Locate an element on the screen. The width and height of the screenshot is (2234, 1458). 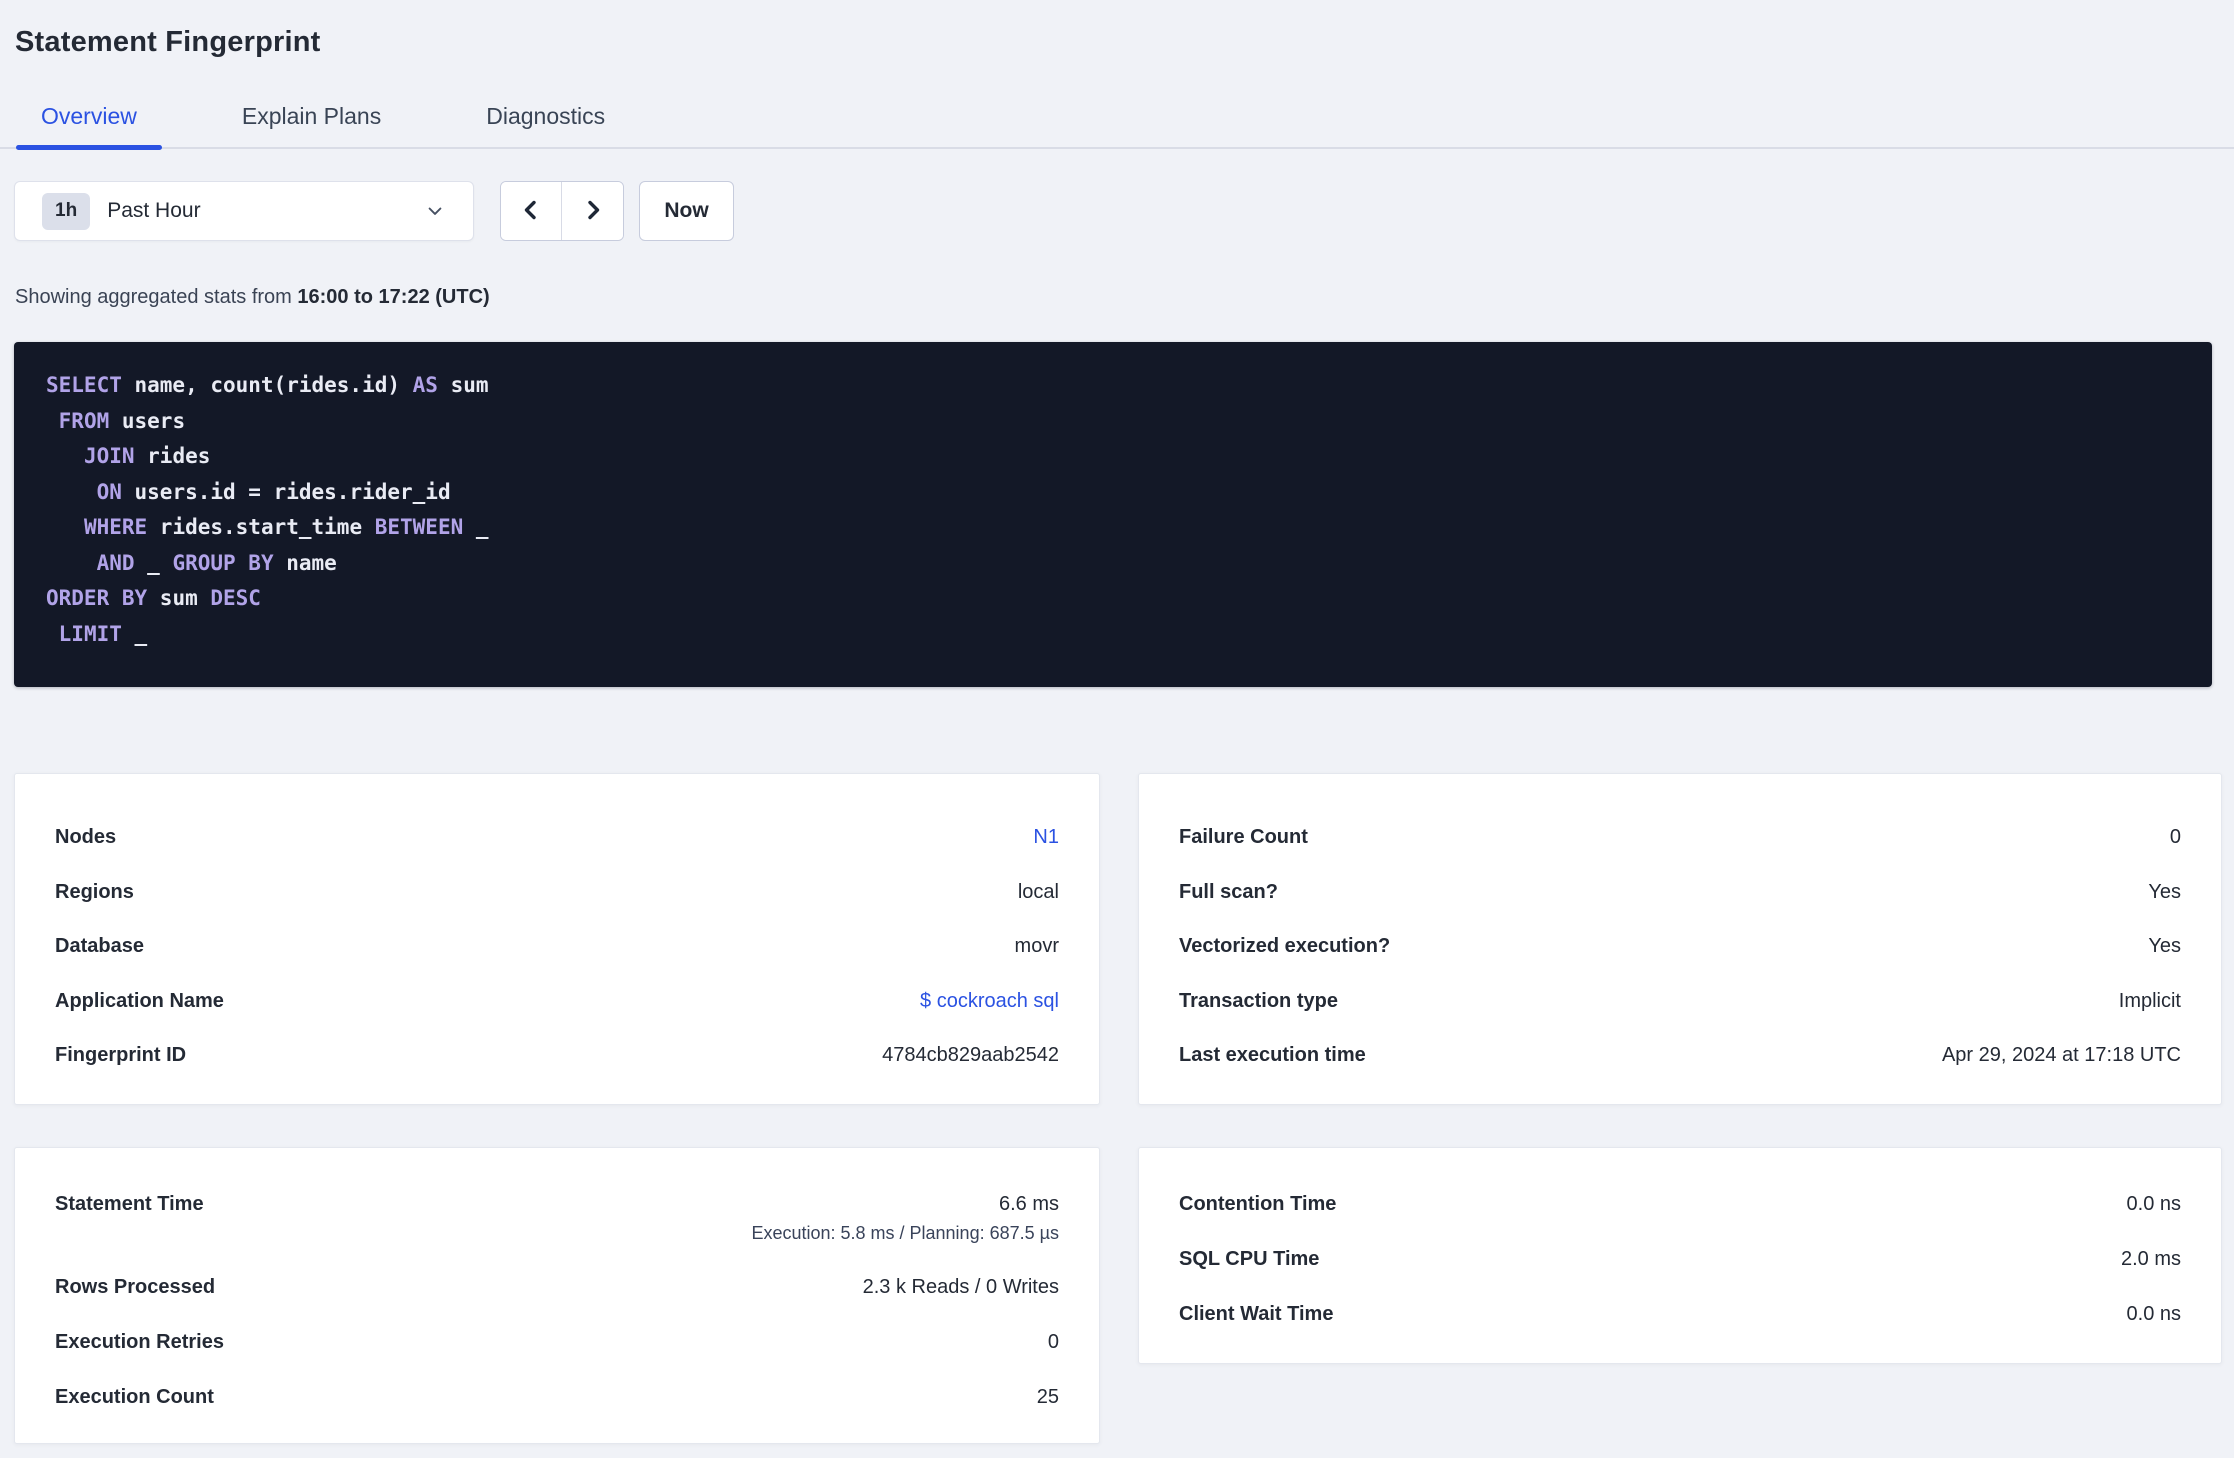
tab-overview-label: Overview is located at coordinates (89, 116).